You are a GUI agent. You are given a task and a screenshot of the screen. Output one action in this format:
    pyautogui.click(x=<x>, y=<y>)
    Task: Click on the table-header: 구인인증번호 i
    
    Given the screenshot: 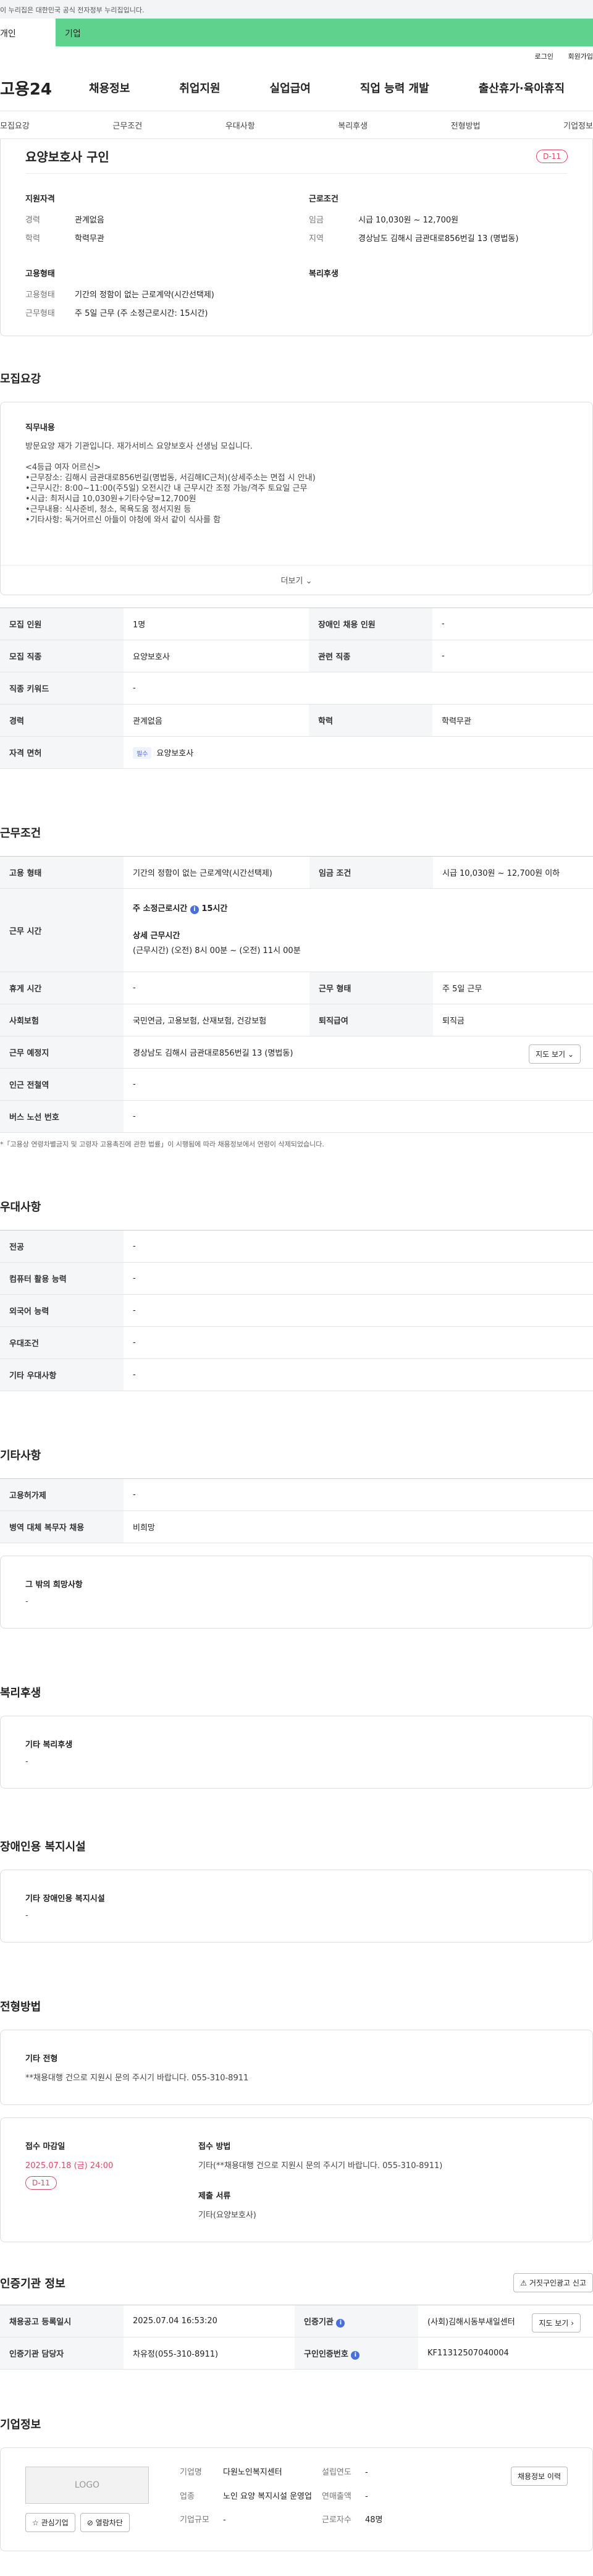 What is the action you would take?
    pyautogui.click(x=357, y=2353)
    